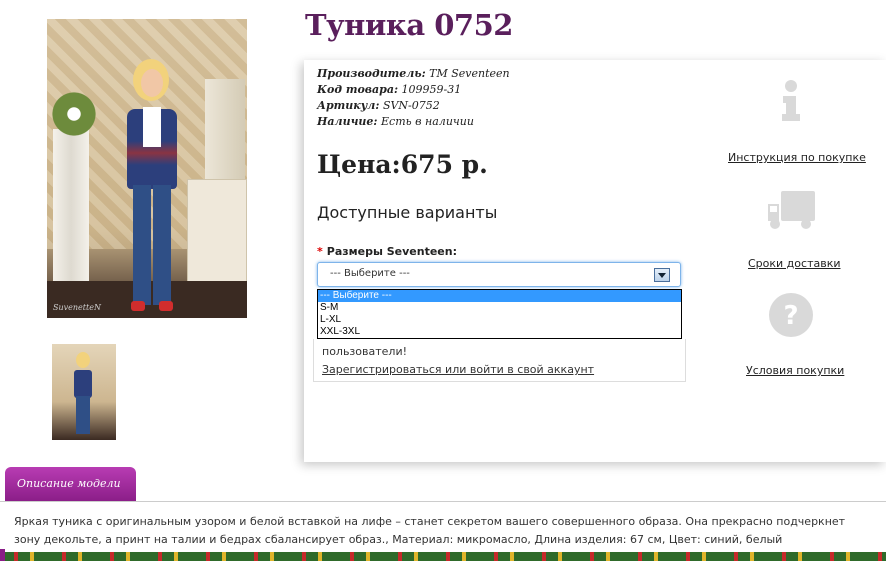 Image resolution: width=886 pixels, height=561 pixels. What do you see at coordinates (83, 415) in the screenshot?
I see `thumb-model-jeans` at bounding box center [83, 415].